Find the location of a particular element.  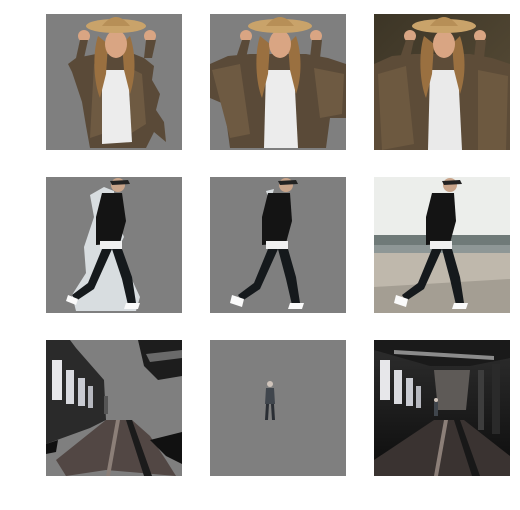

row1-masked-subject-panel is located at coordinates (114, 82).